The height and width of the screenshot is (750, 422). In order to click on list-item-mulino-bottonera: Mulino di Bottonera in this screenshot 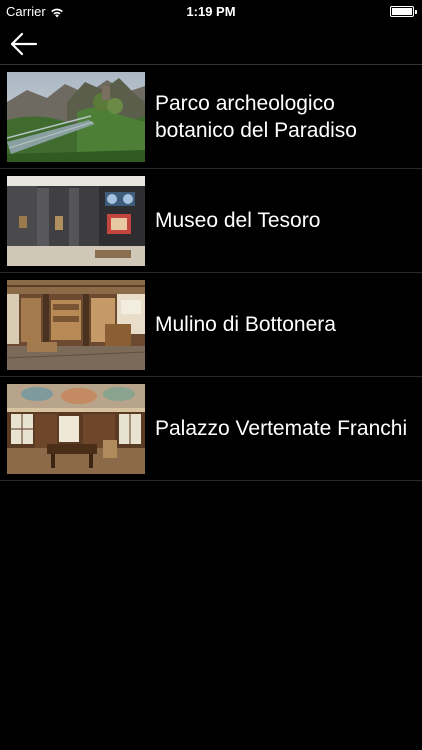, I will do `click(211, 325)`.